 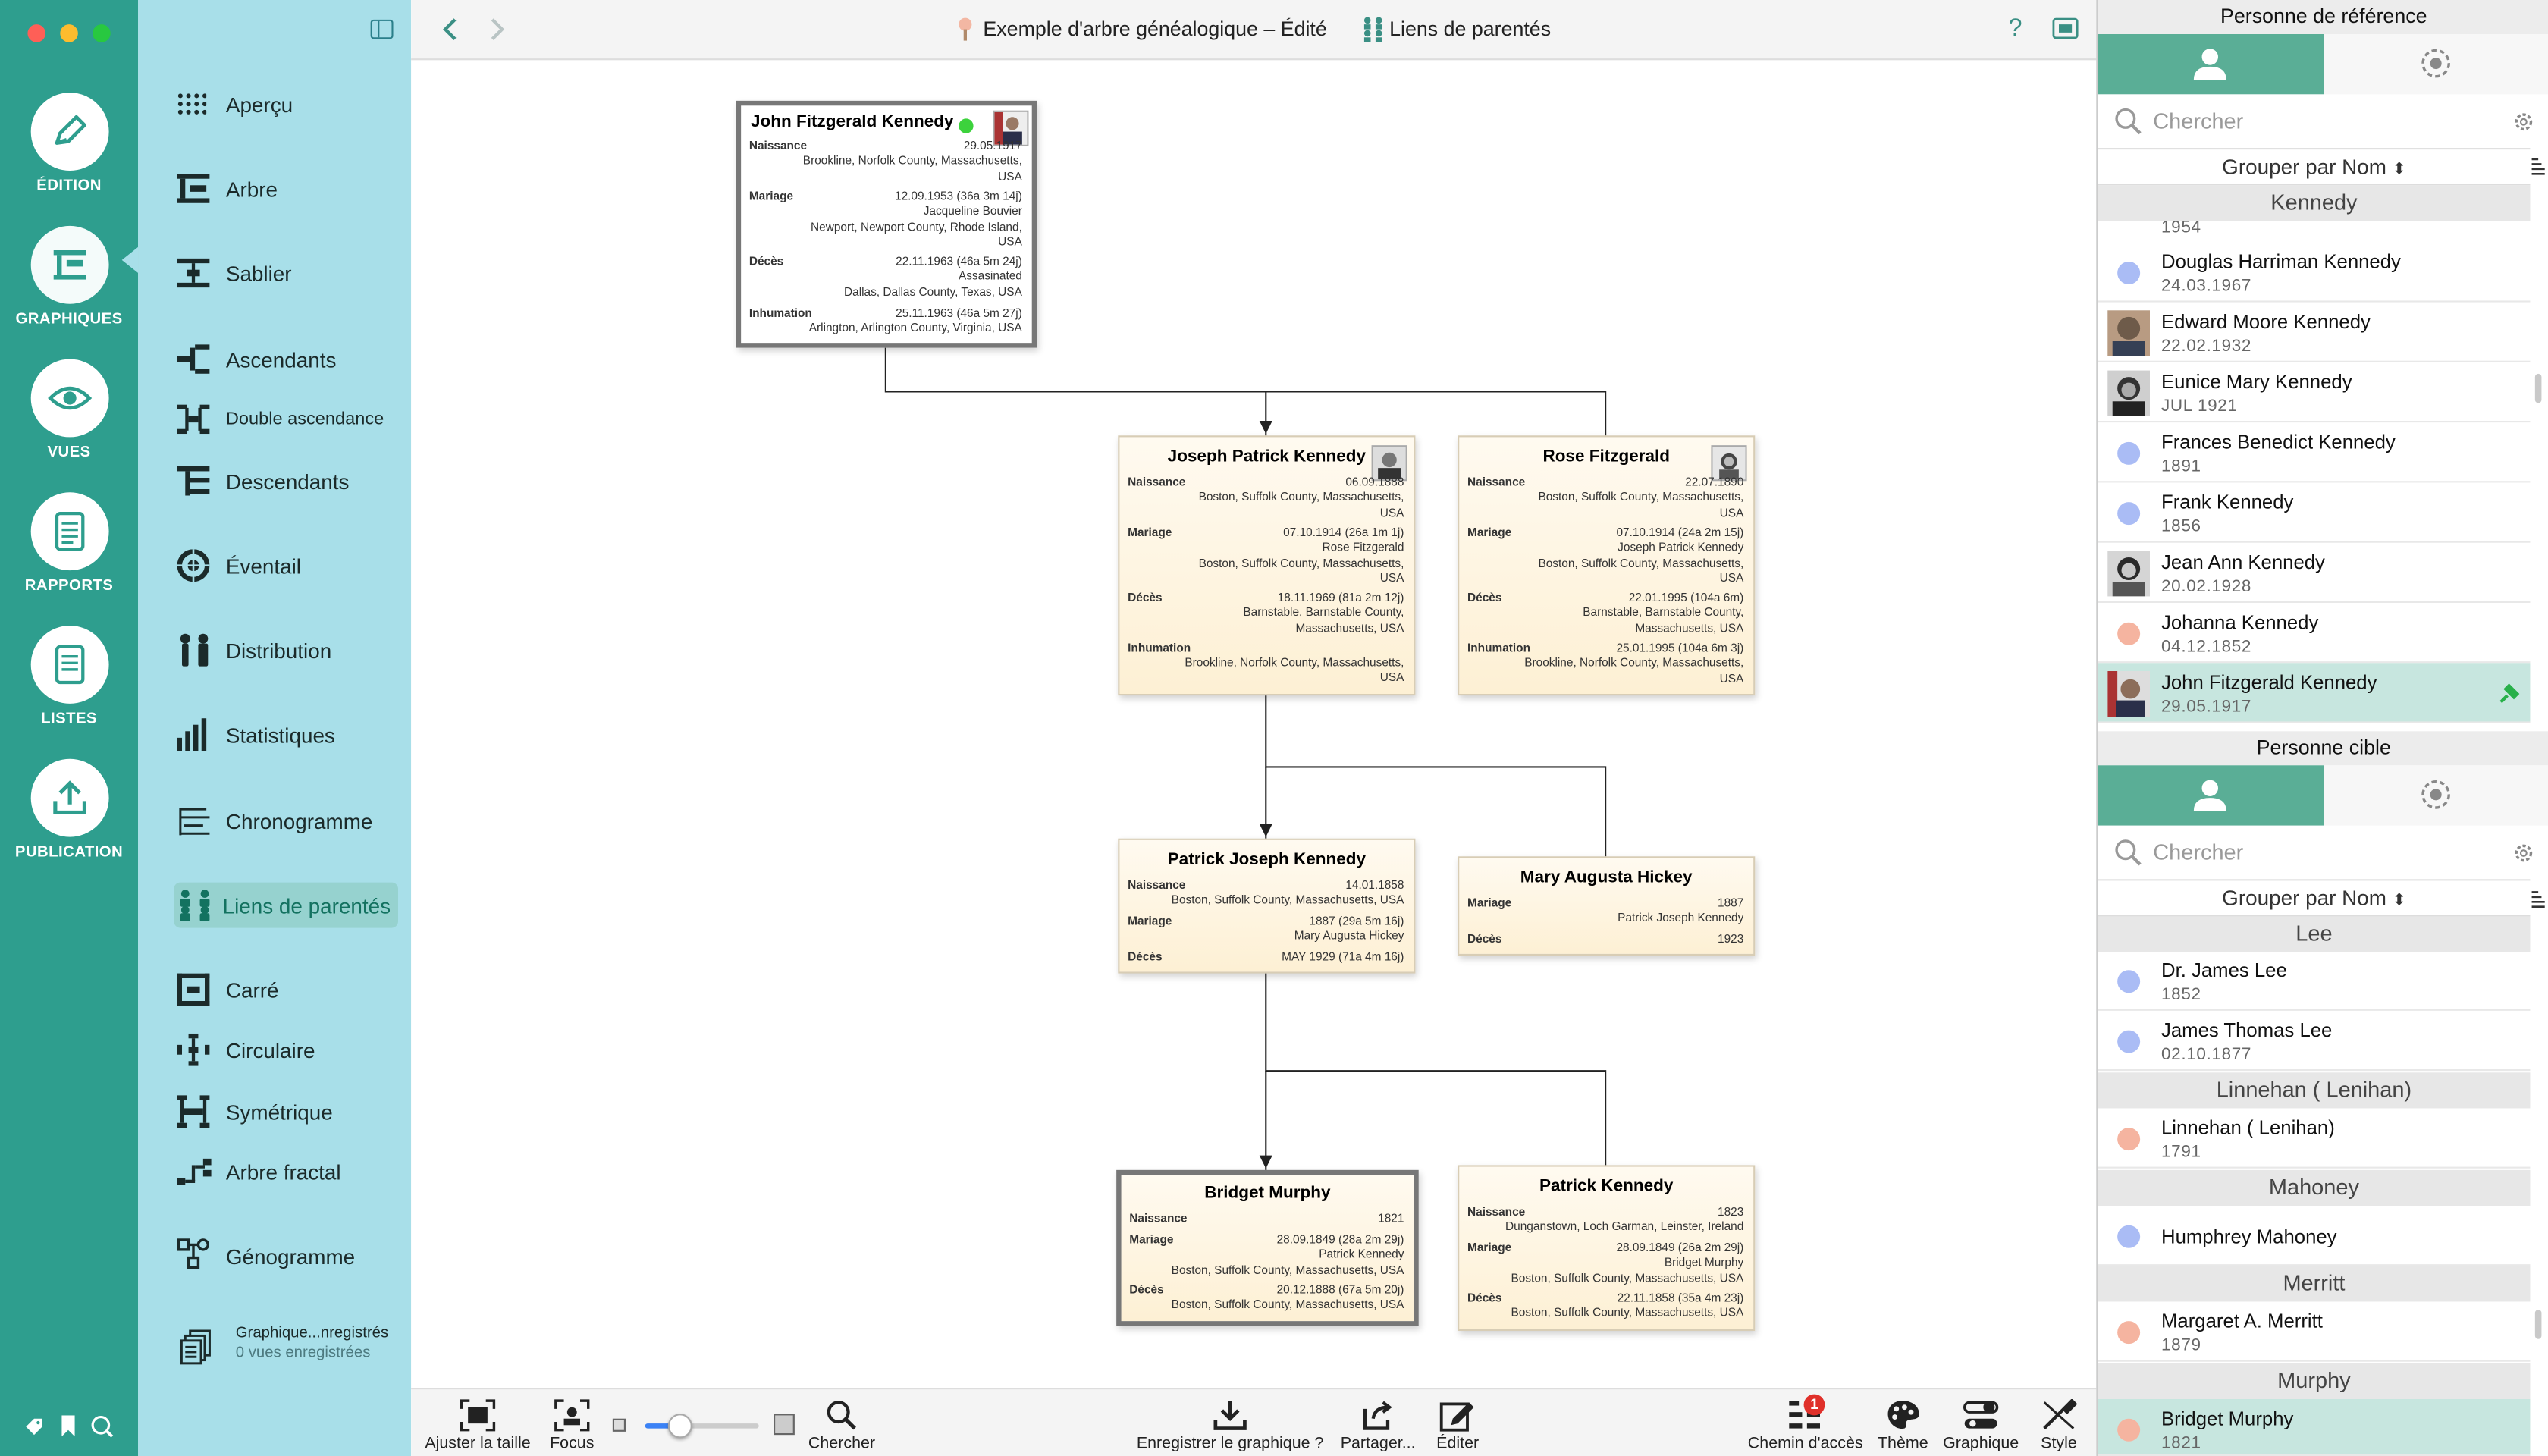 I want to click on bookmark-icon, so click(x=68, y=1426).